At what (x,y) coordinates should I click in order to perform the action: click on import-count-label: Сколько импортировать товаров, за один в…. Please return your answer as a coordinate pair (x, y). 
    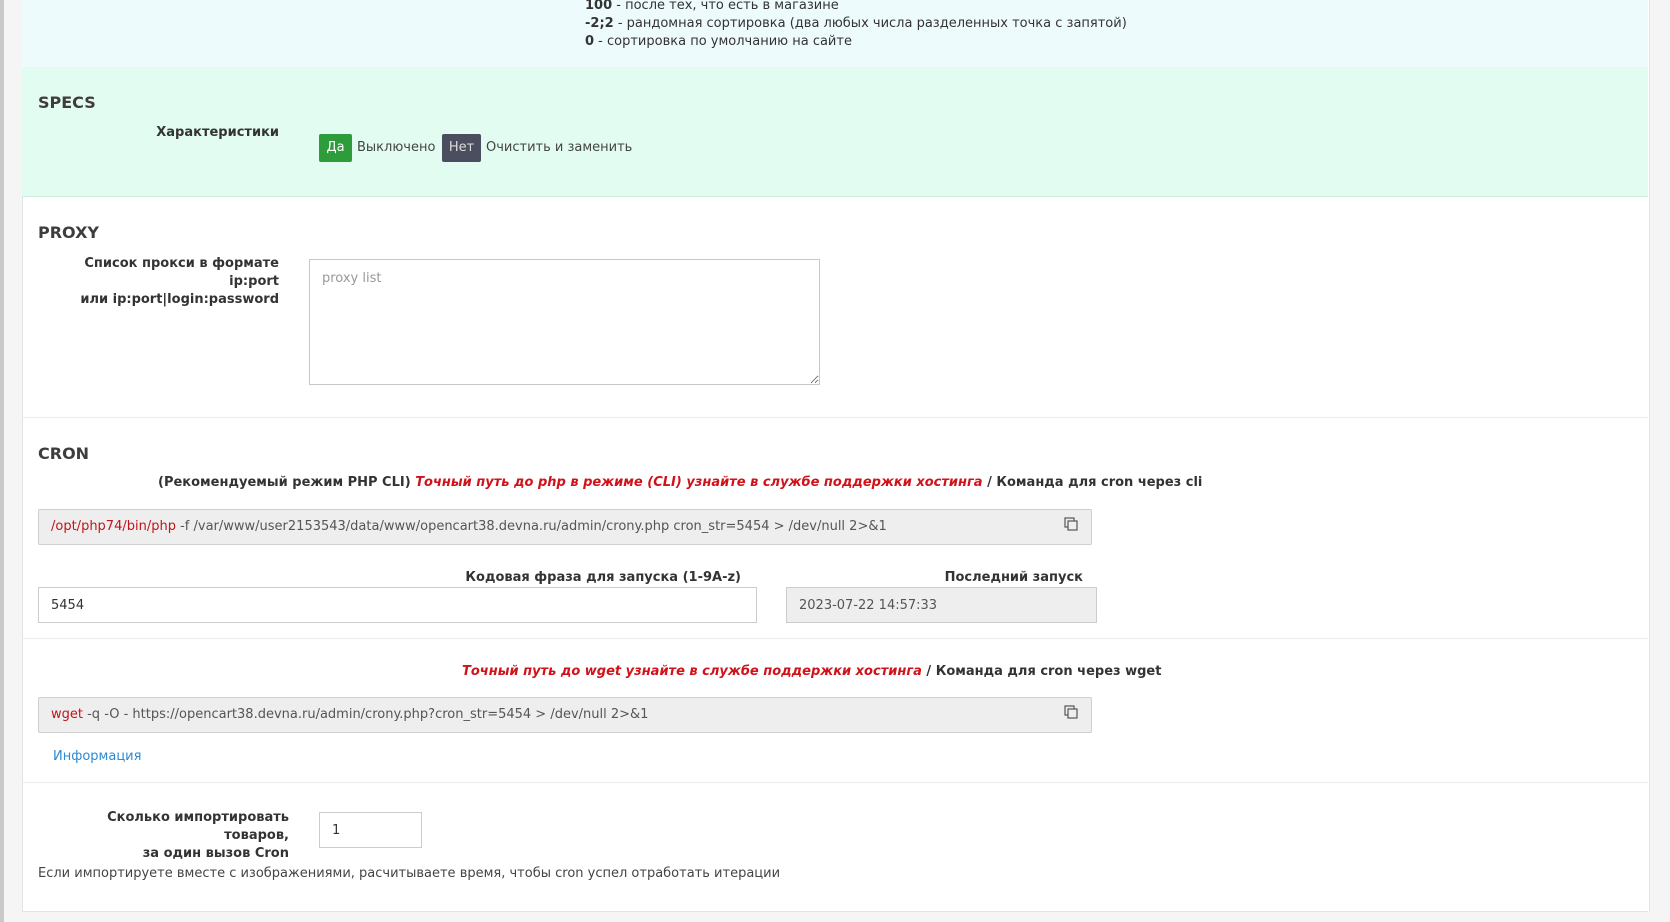
    Looking at the image, I should click on (164, 836).